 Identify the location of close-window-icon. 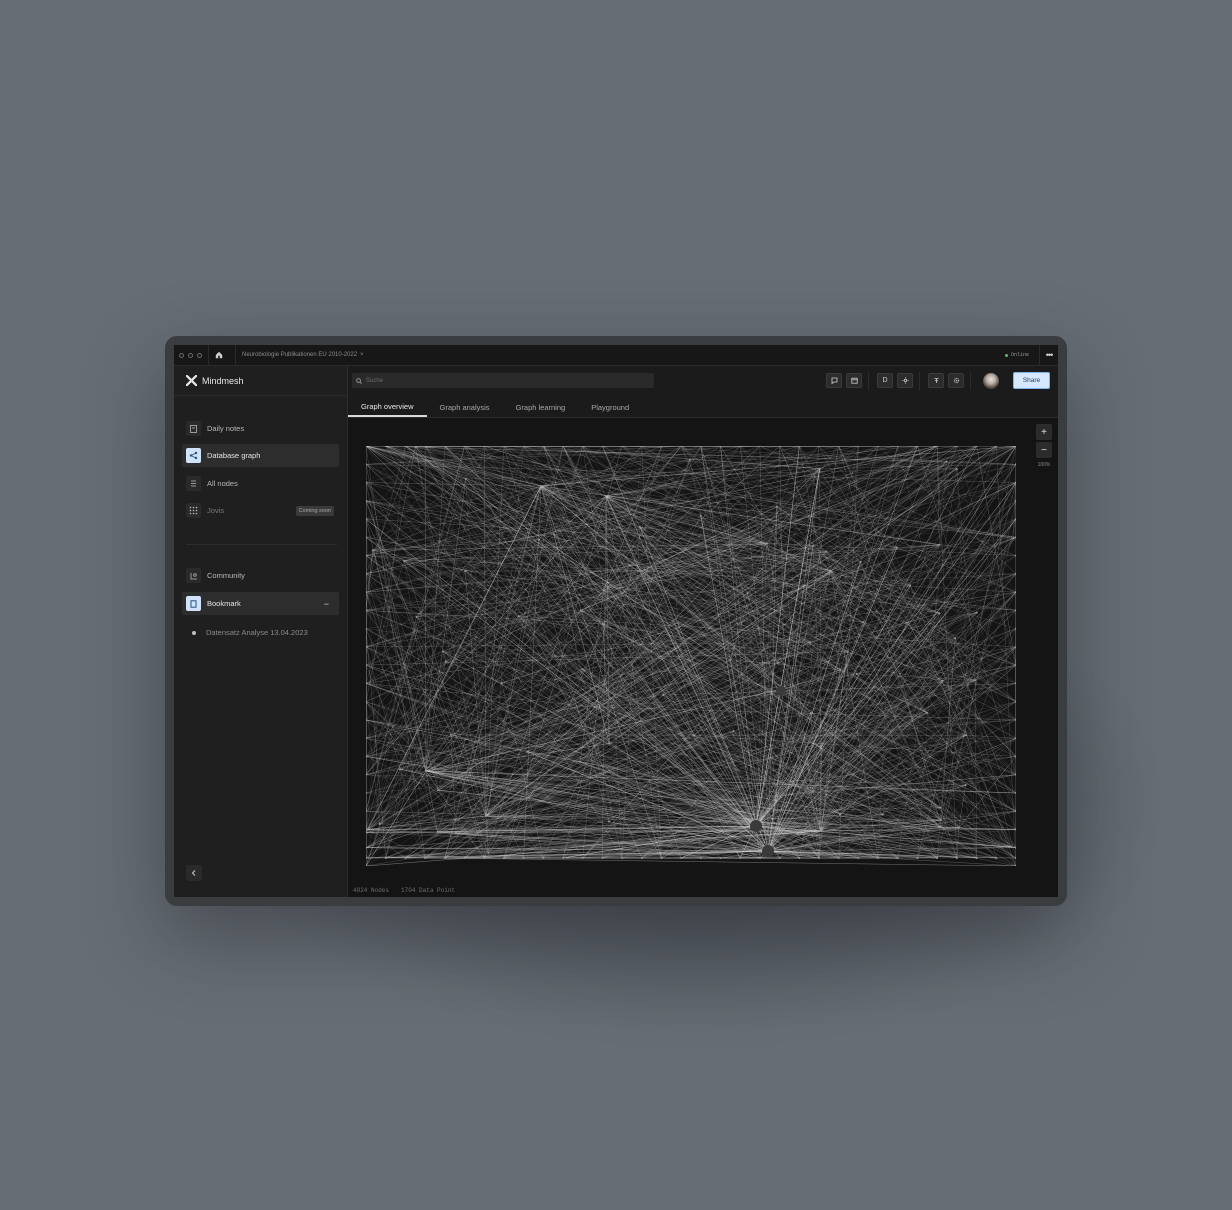
(181, 355).